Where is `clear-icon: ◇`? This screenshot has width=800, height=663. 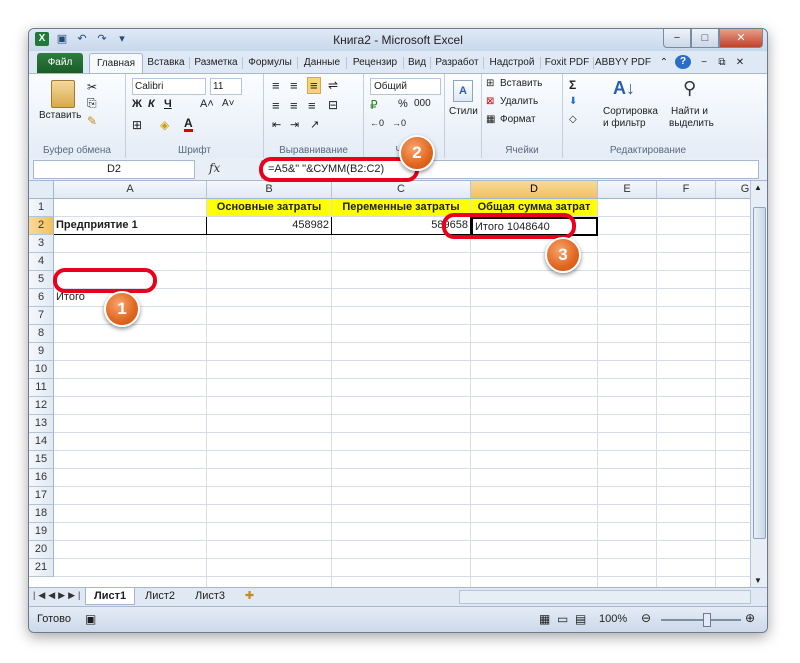
clear-icon: ◇ is located at coordinates (573, 119).